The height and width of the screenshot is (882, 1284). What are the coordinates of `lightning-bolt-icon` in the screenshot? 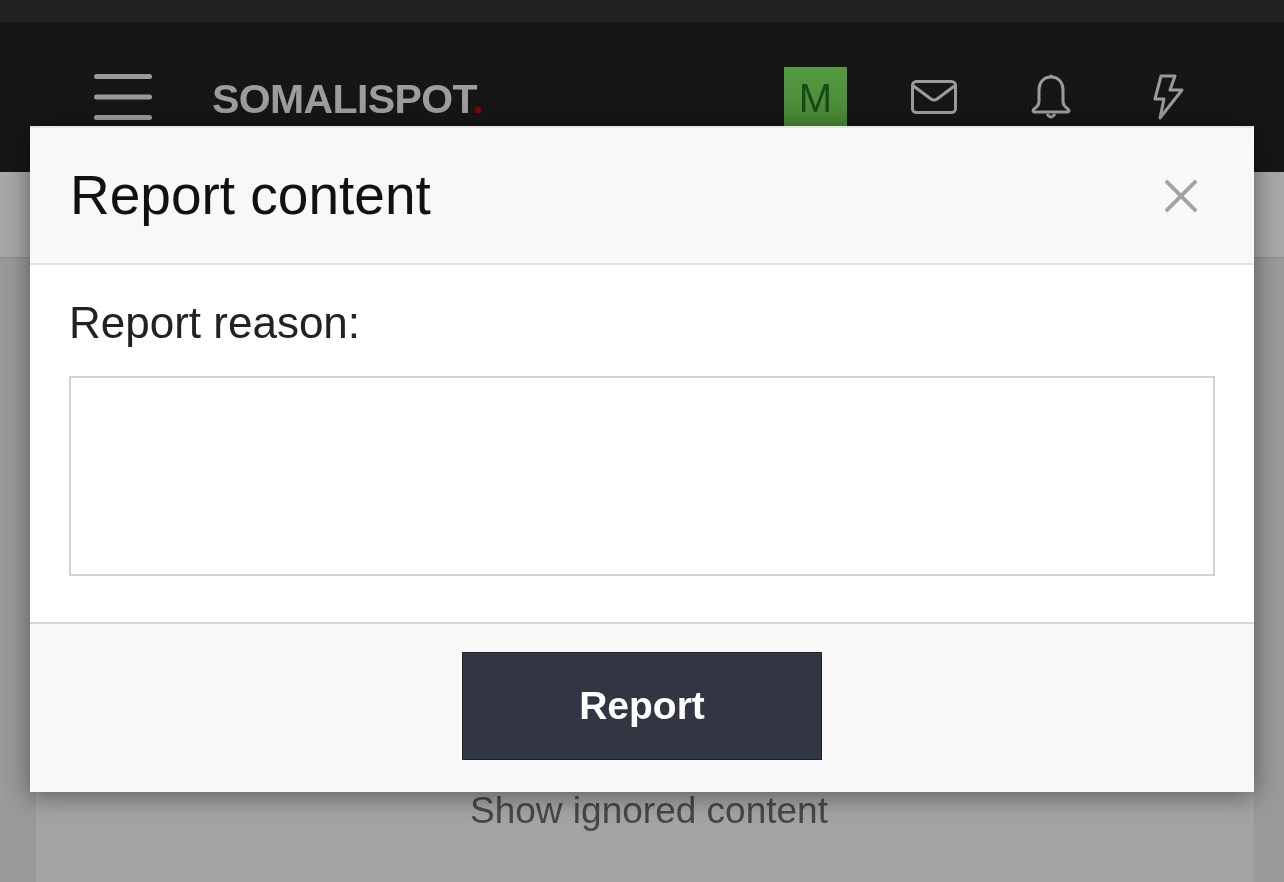 It's located at (1168, 97).